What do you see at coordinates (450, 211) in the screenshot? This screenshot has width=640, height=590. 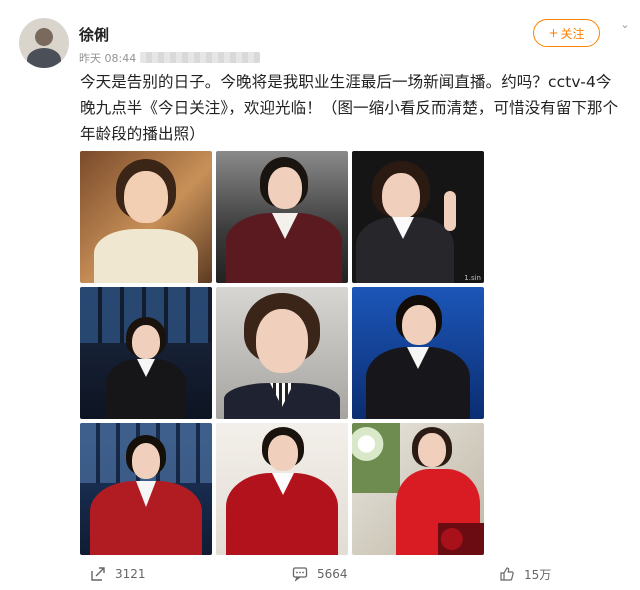 I see `raised-hand` at bounding box center [450, 211].